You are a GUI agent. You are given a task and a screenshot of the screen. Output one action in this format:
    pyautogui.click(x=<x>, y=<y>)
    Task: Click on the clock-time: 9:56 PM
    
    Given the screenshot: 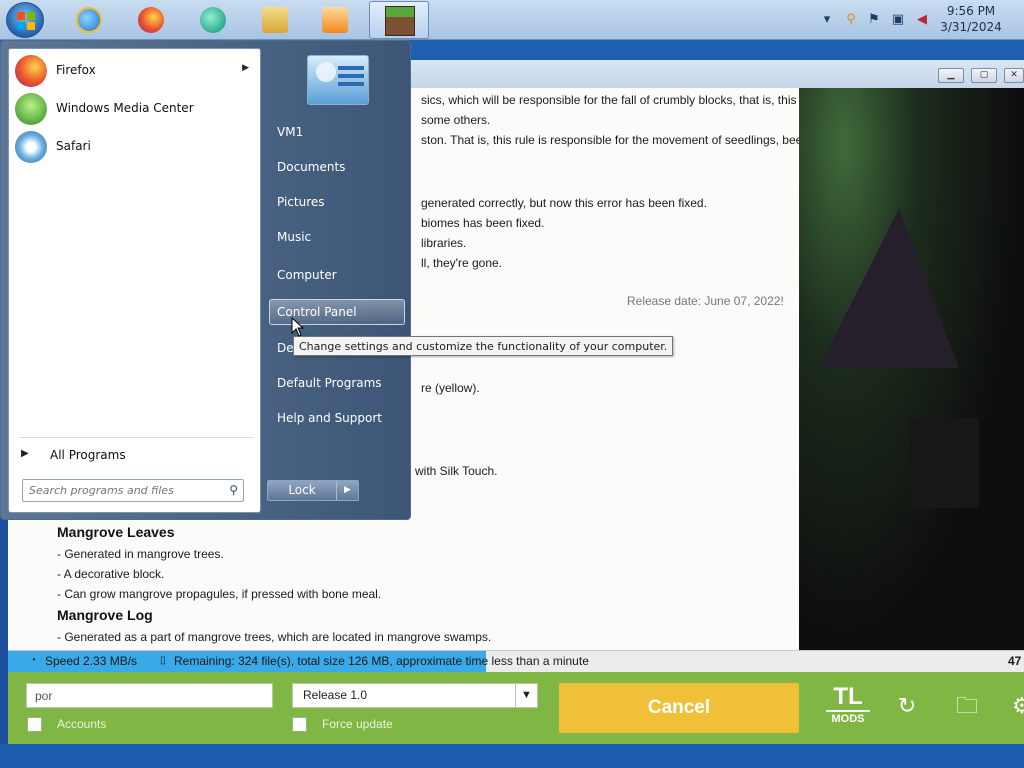 What is the action you would take?
    pyautogui.click(x=971, y=11)
    